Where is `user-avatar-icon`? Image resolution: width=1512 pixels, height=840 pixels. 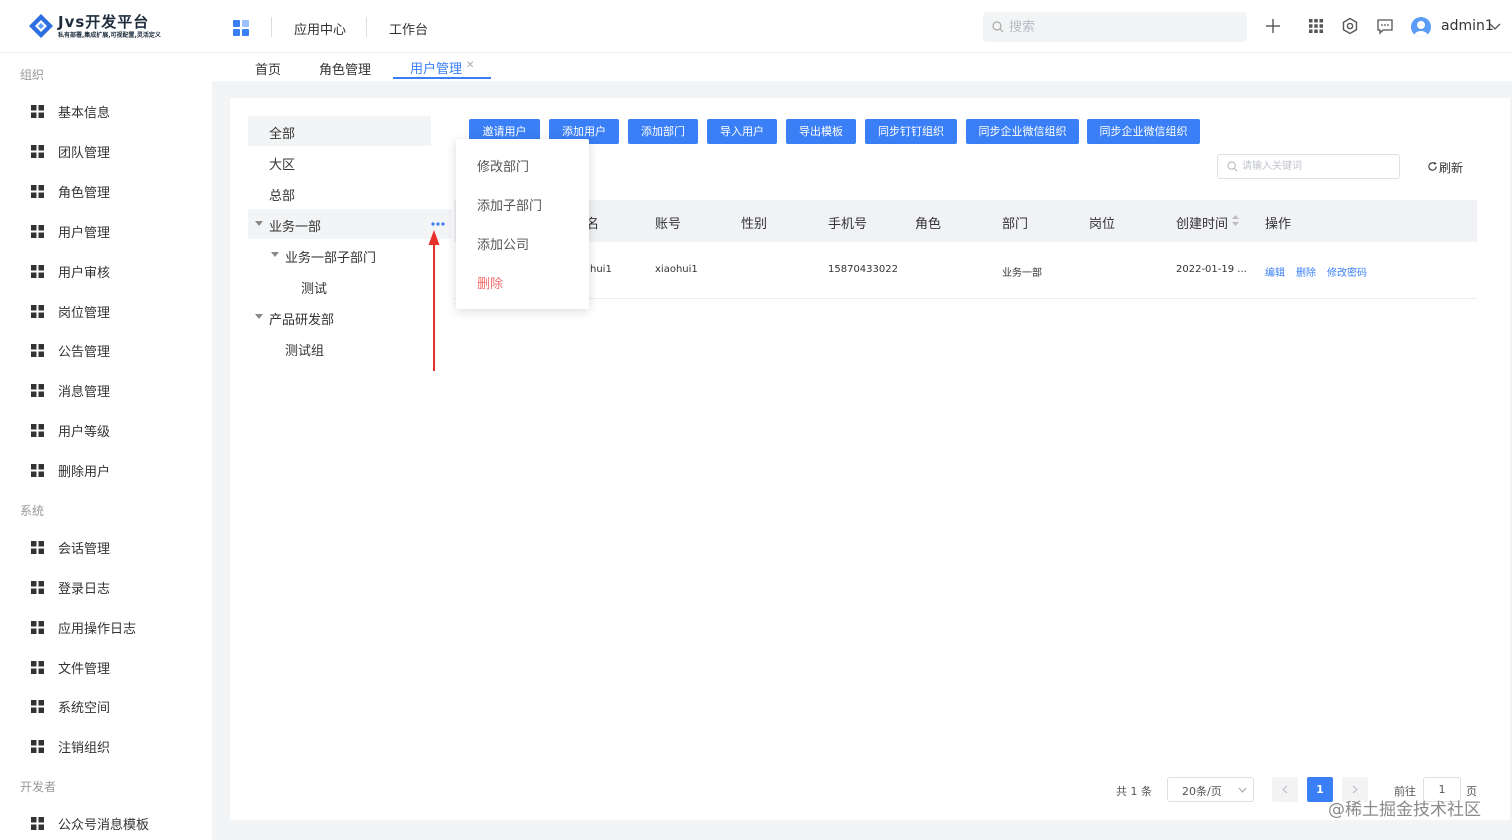 user-avatar-icon is located at coordinates (1421, 29).